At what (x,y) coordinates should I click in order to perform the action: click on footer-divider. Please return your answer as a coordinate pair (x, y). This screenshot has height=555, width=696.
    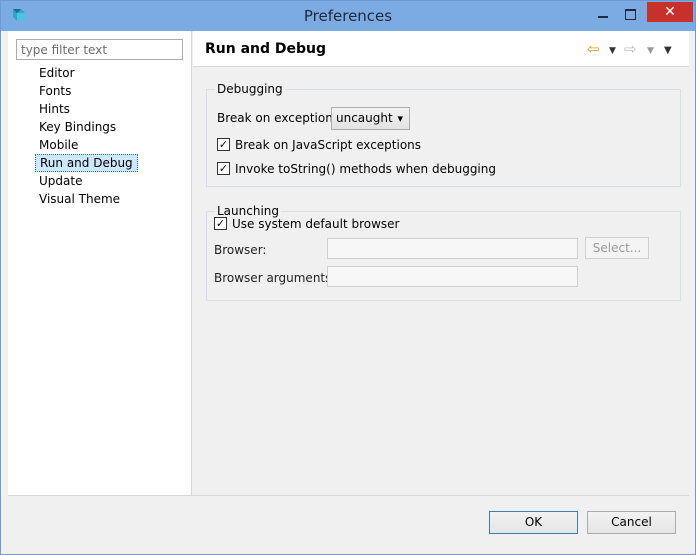
    Looking at the image, I should click on (348, 495).